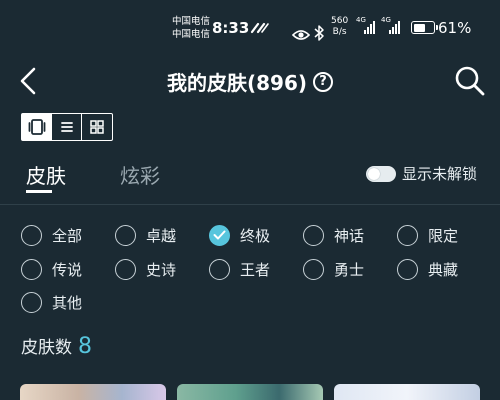  I want to click on filter-all: 全部, so click(51, 235).